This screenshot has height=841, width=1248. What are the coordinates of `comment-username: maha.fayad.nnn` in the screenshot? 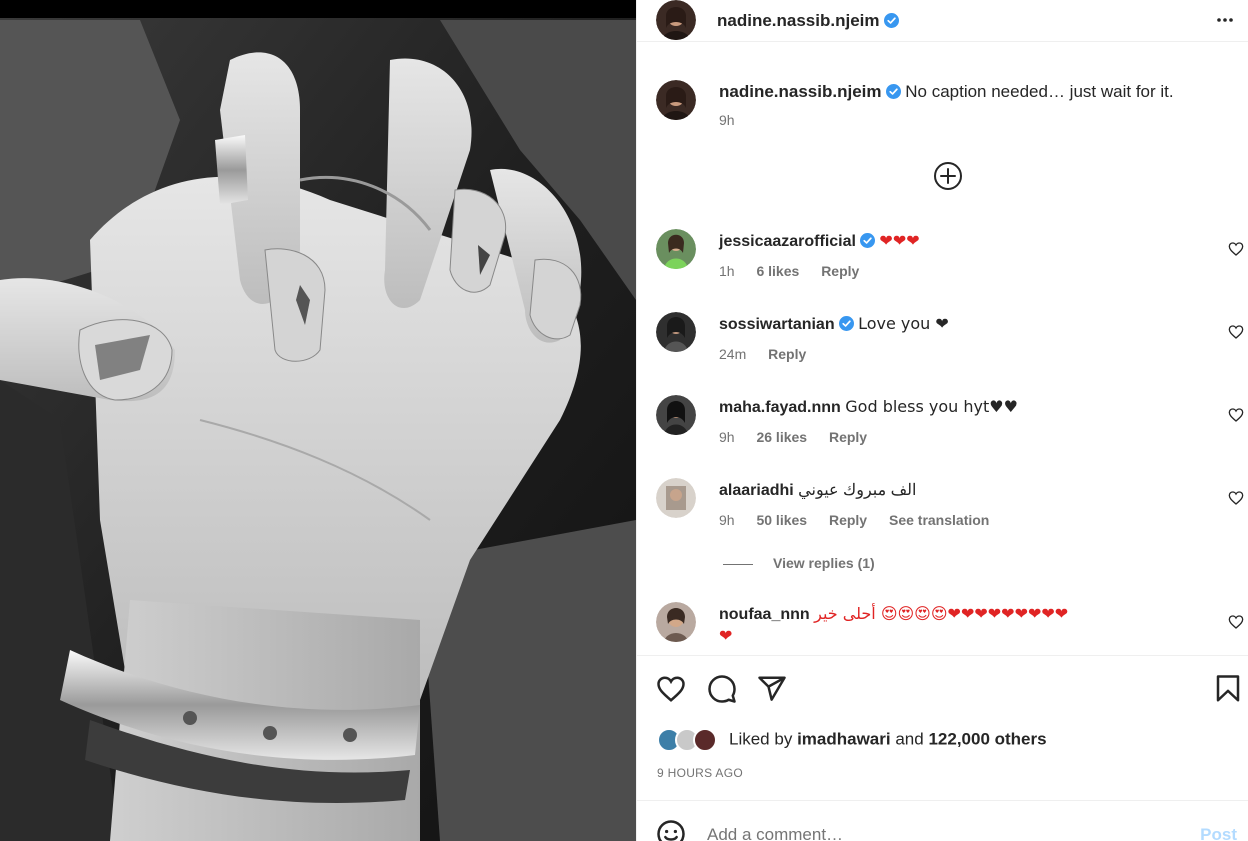 It's located at (780, 407).